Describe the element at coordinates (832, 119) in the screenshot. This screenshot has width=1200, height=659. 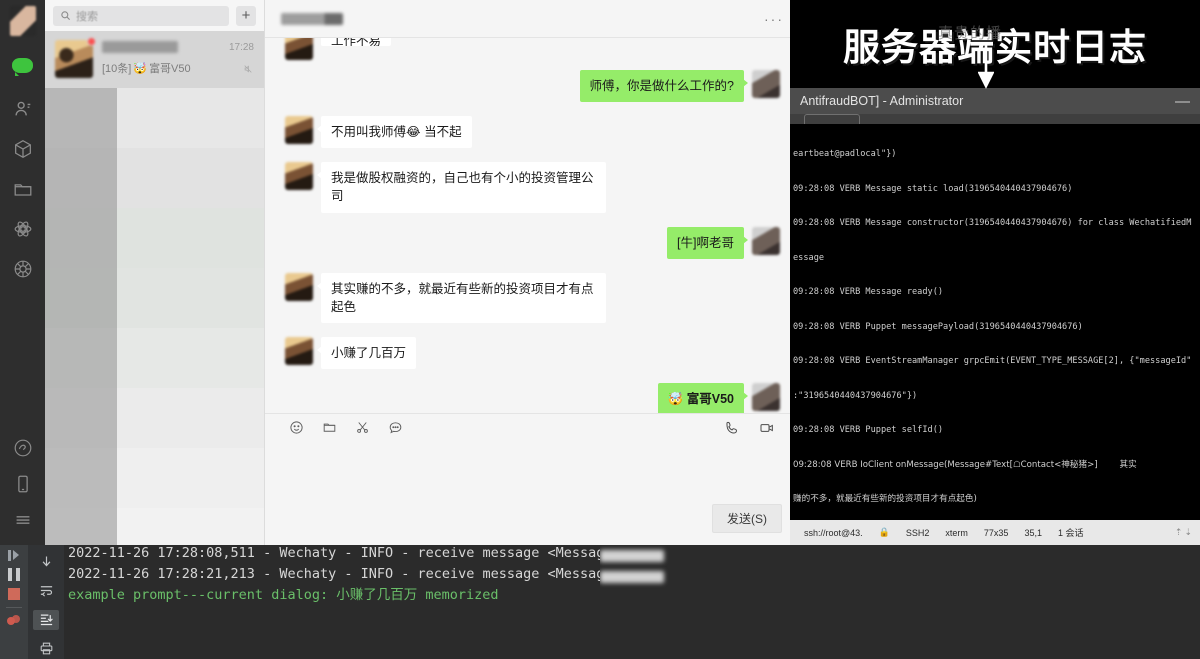
I see `terminal-tab` at that location.